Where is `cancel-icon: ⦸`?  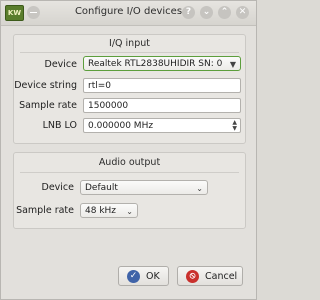 cancel-icon: ⦸ is located at coordinates (192, 276).